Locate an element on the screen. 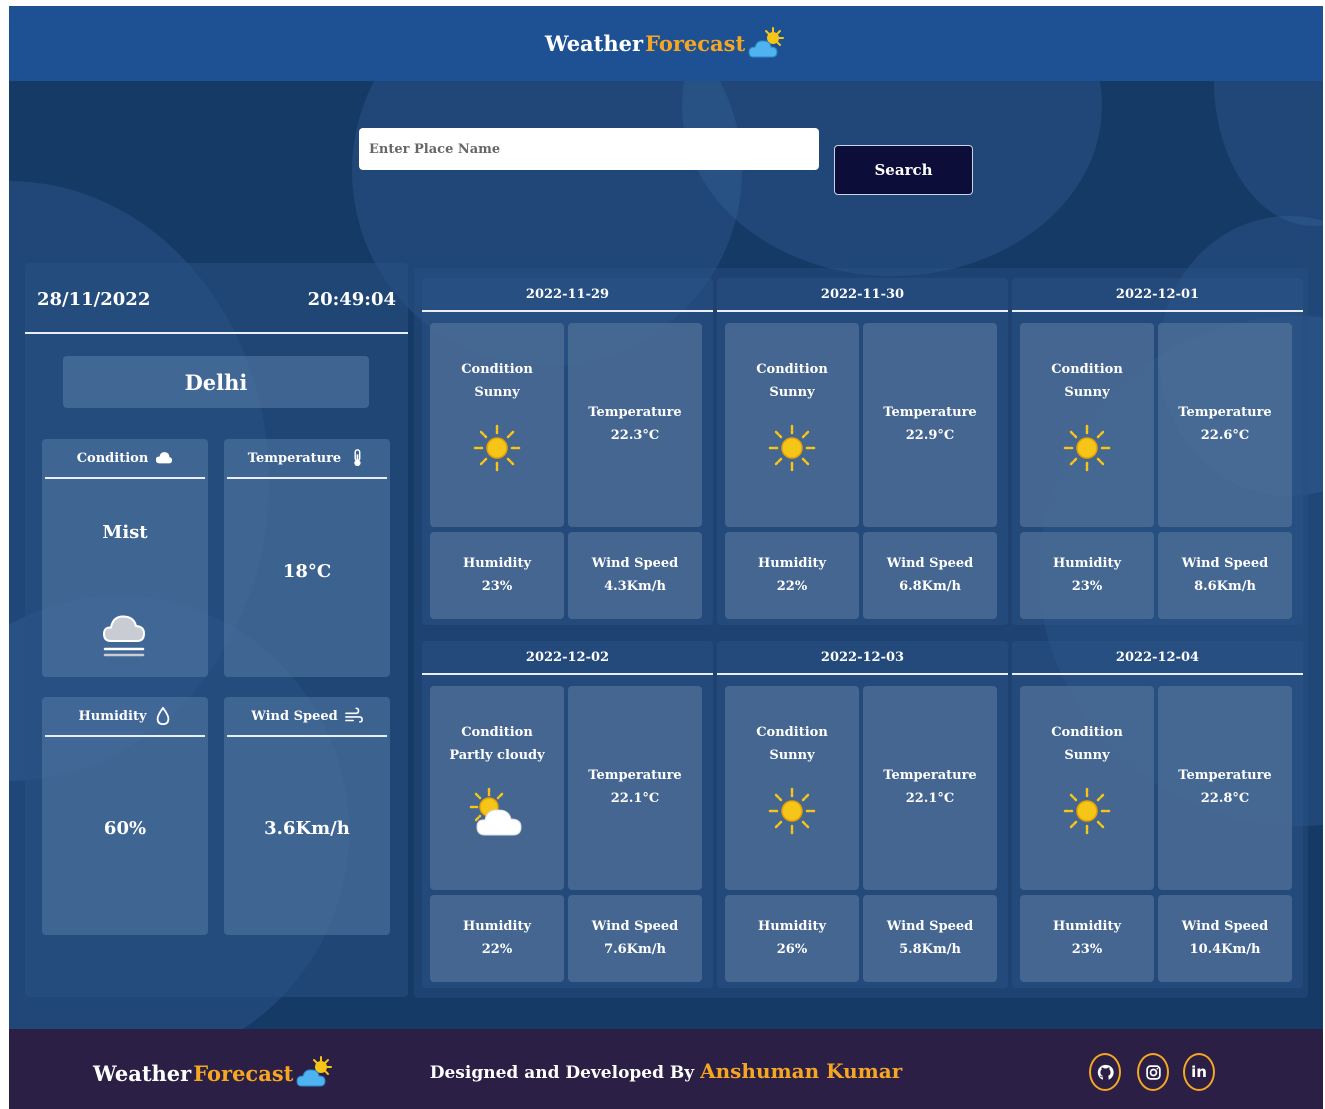  linkedin-link: in is located at coordinates (1199, 1072).